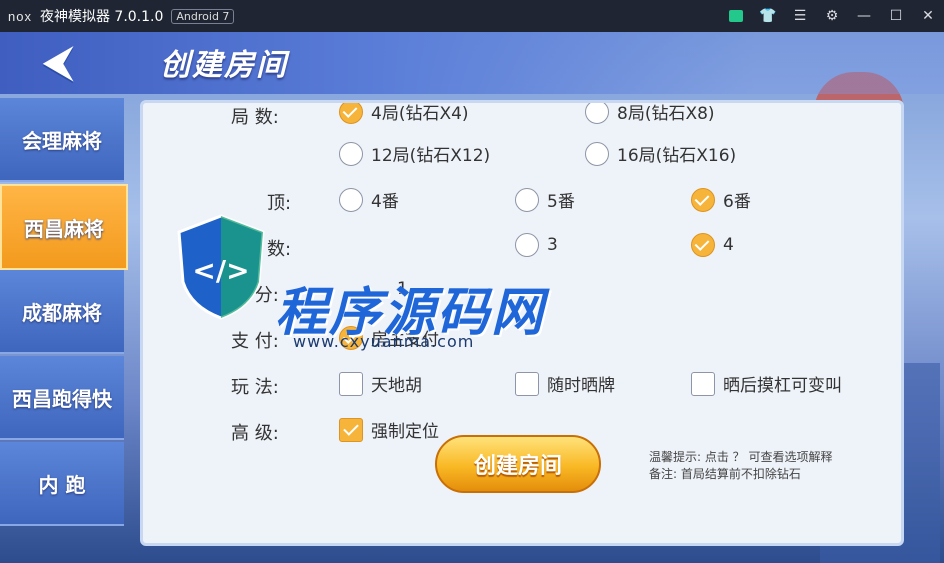  I want to click on sidebar-item-xichang-mahjong: 西昌麻将, so click(64, 227).